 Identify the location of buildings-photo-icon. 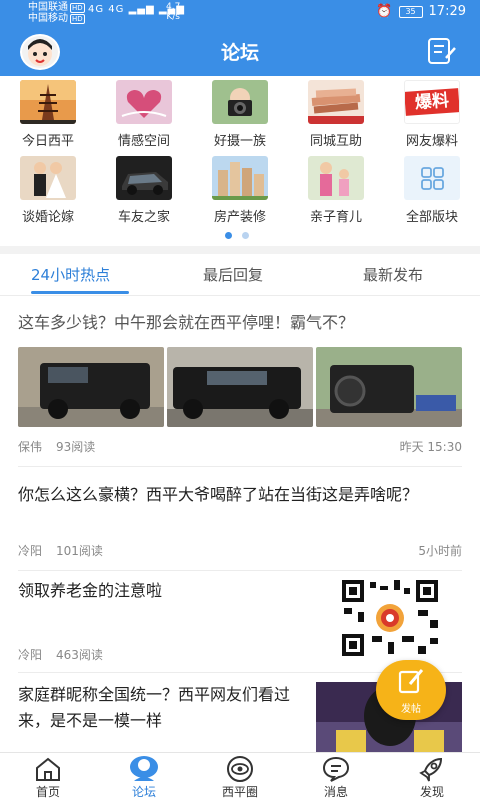
(240, 178).